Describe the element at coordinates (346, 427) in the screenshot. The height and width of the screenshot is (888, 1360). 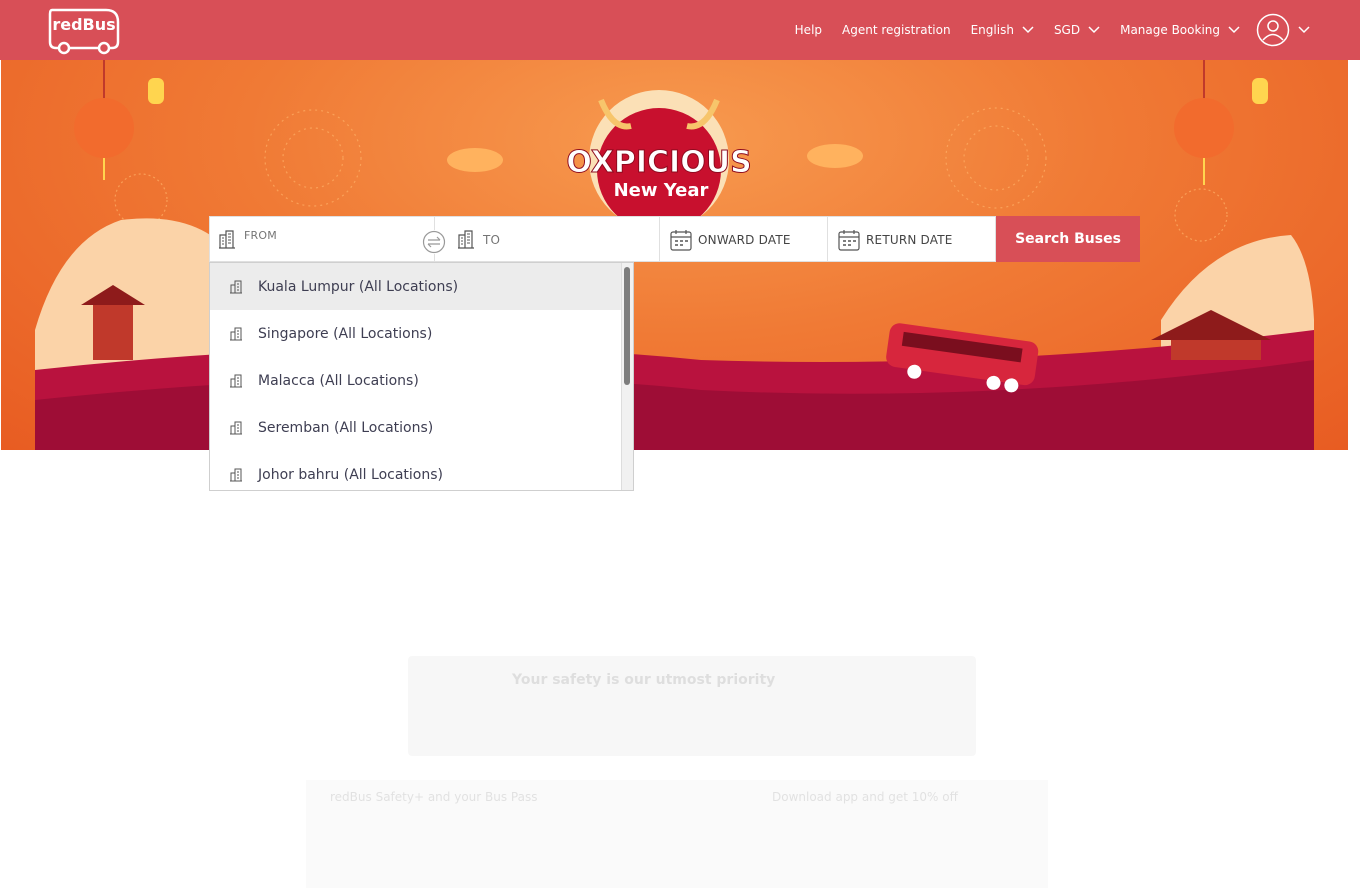
I see `suggestion-label: Seremban (All Locations)` at that location.